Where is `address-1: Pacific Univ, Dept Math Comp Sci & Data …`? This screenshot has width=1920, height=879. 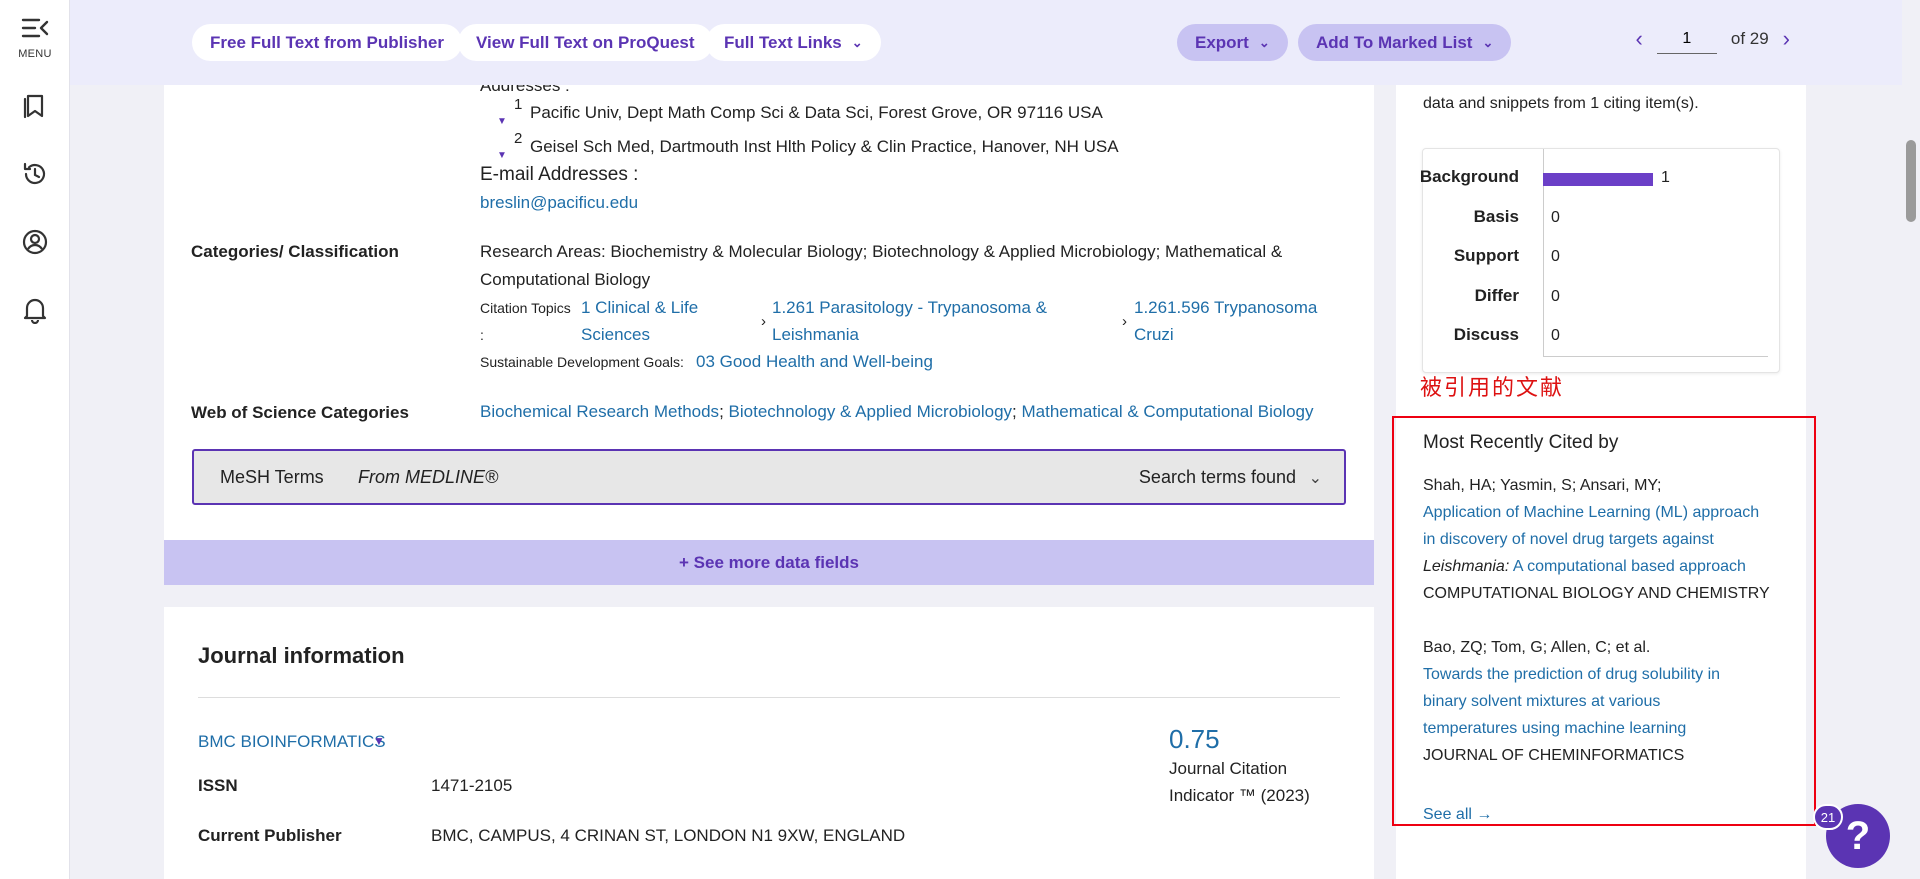 address-1: Pacific Univ, Dept Math Comp Sci & Data … is located at coordinates (816, 112).